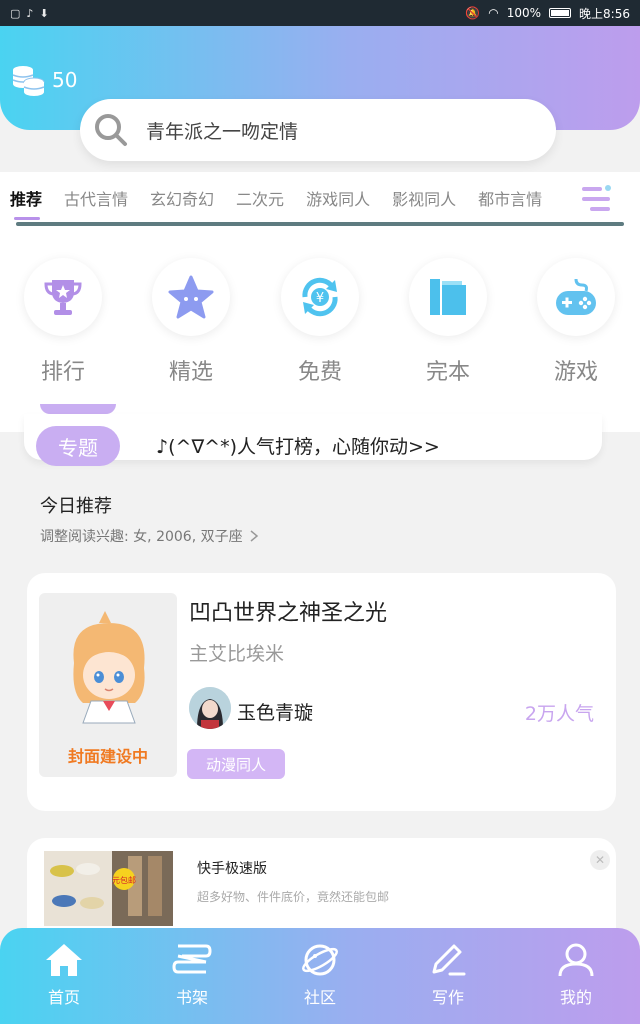  I want to click on close-icon: ✕, so click(600, 860).